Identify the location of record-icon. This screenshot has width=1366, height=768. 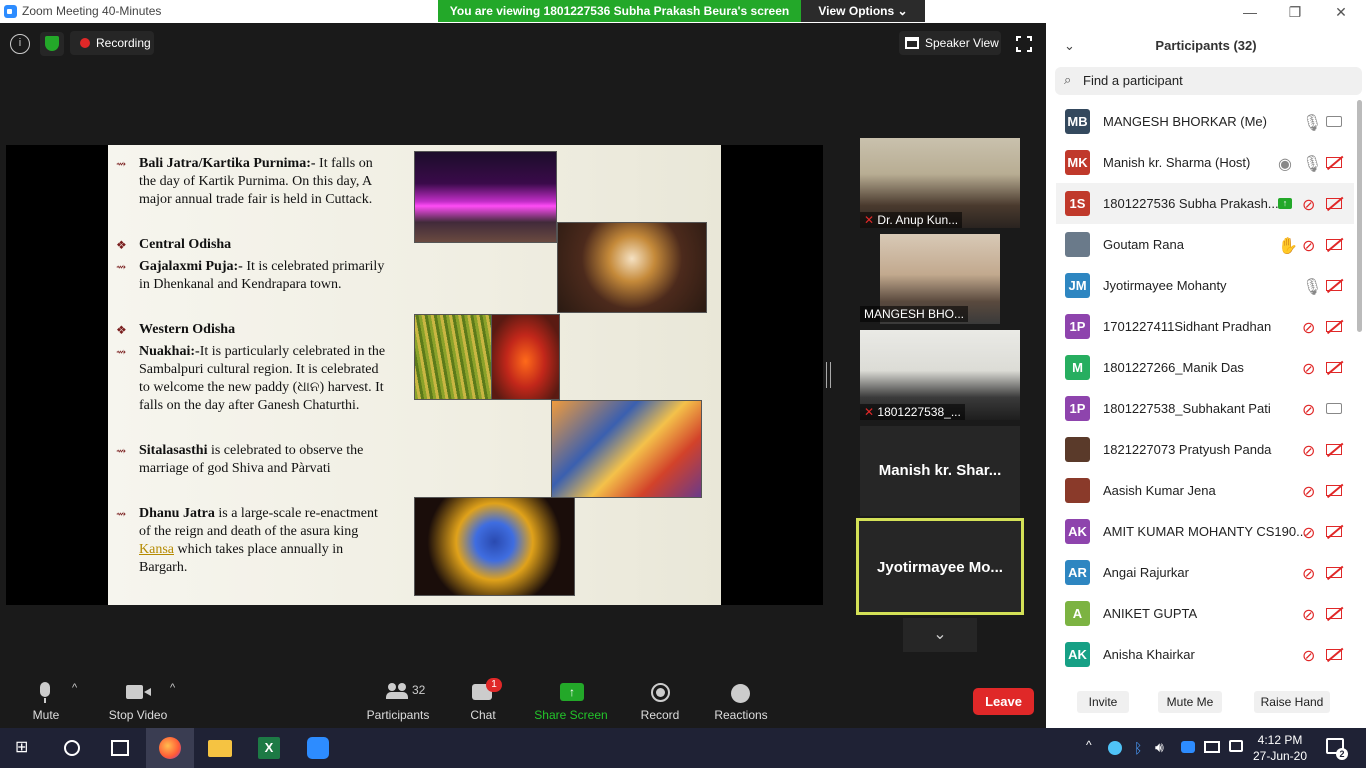
(660, 692).